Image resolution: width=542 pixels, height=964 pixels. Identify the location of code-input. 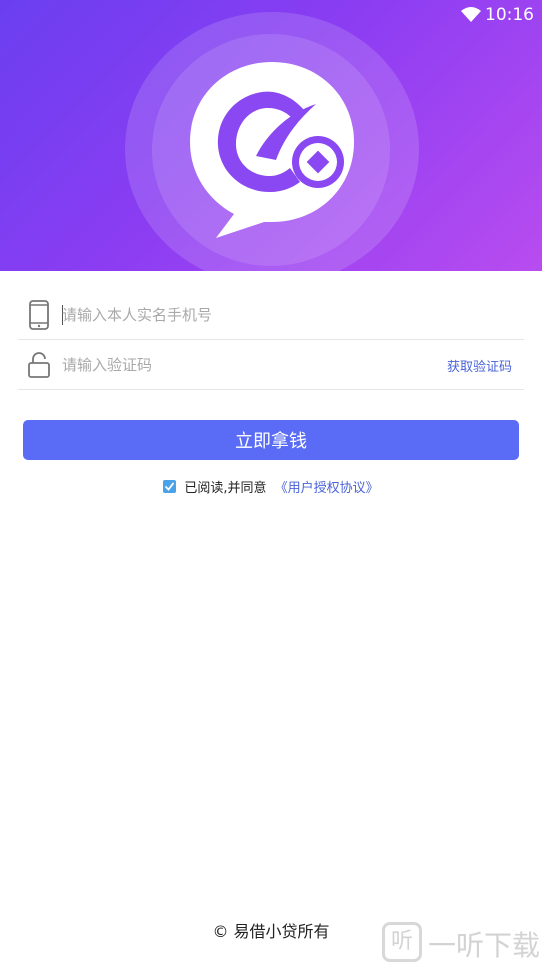
(247, 365).